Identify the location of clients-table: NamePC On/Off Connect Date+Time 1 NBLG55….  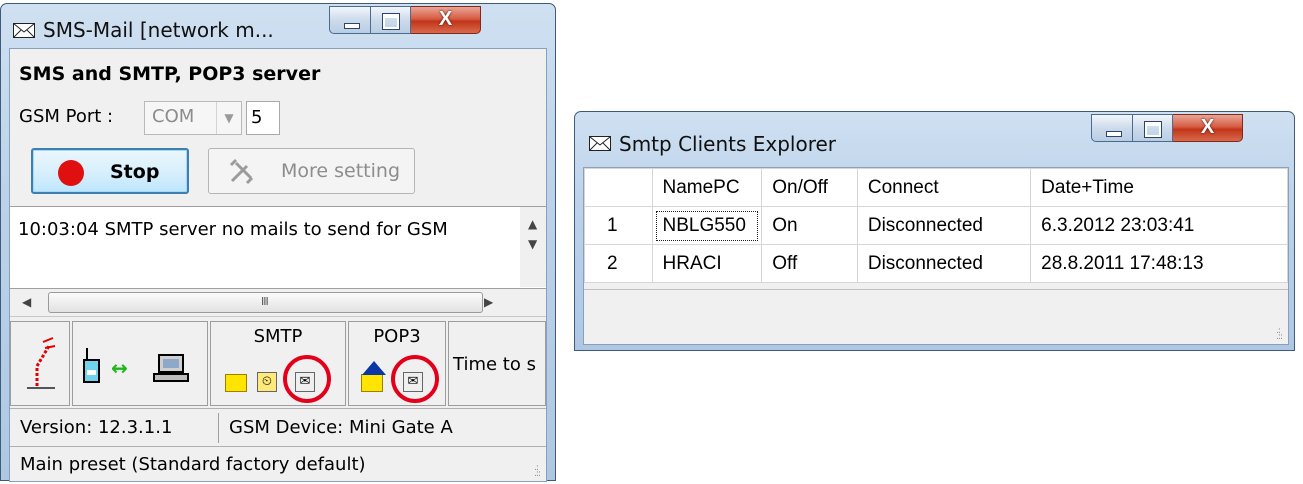
(936, 225).